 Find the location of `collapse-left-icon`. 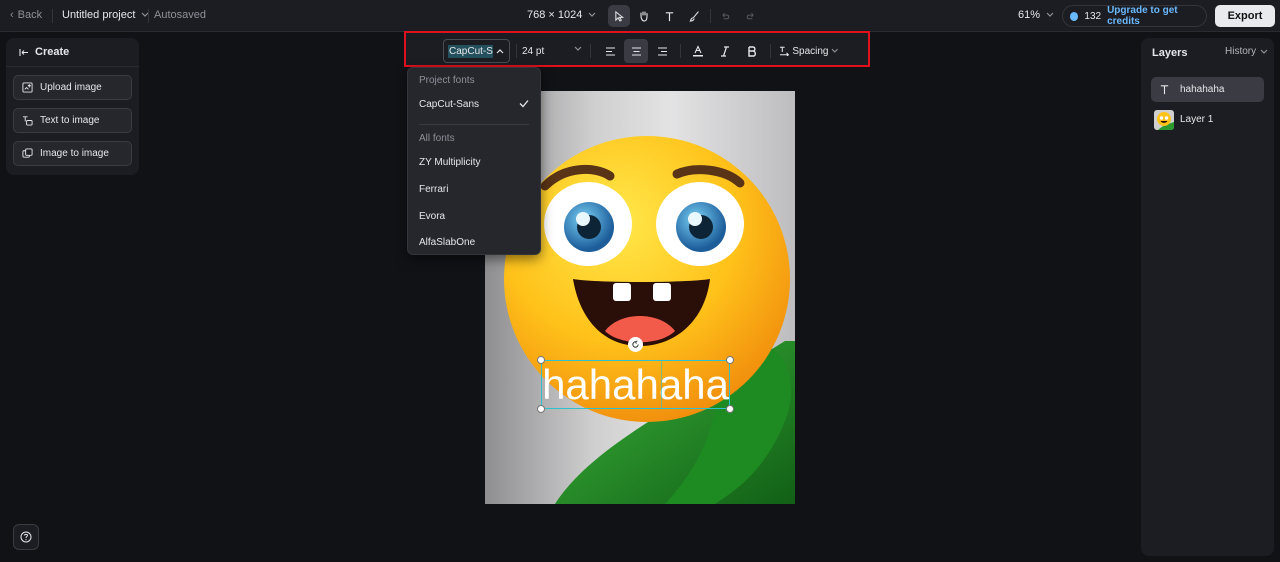

collapse-left-icon is located at coordinates (23, 52).